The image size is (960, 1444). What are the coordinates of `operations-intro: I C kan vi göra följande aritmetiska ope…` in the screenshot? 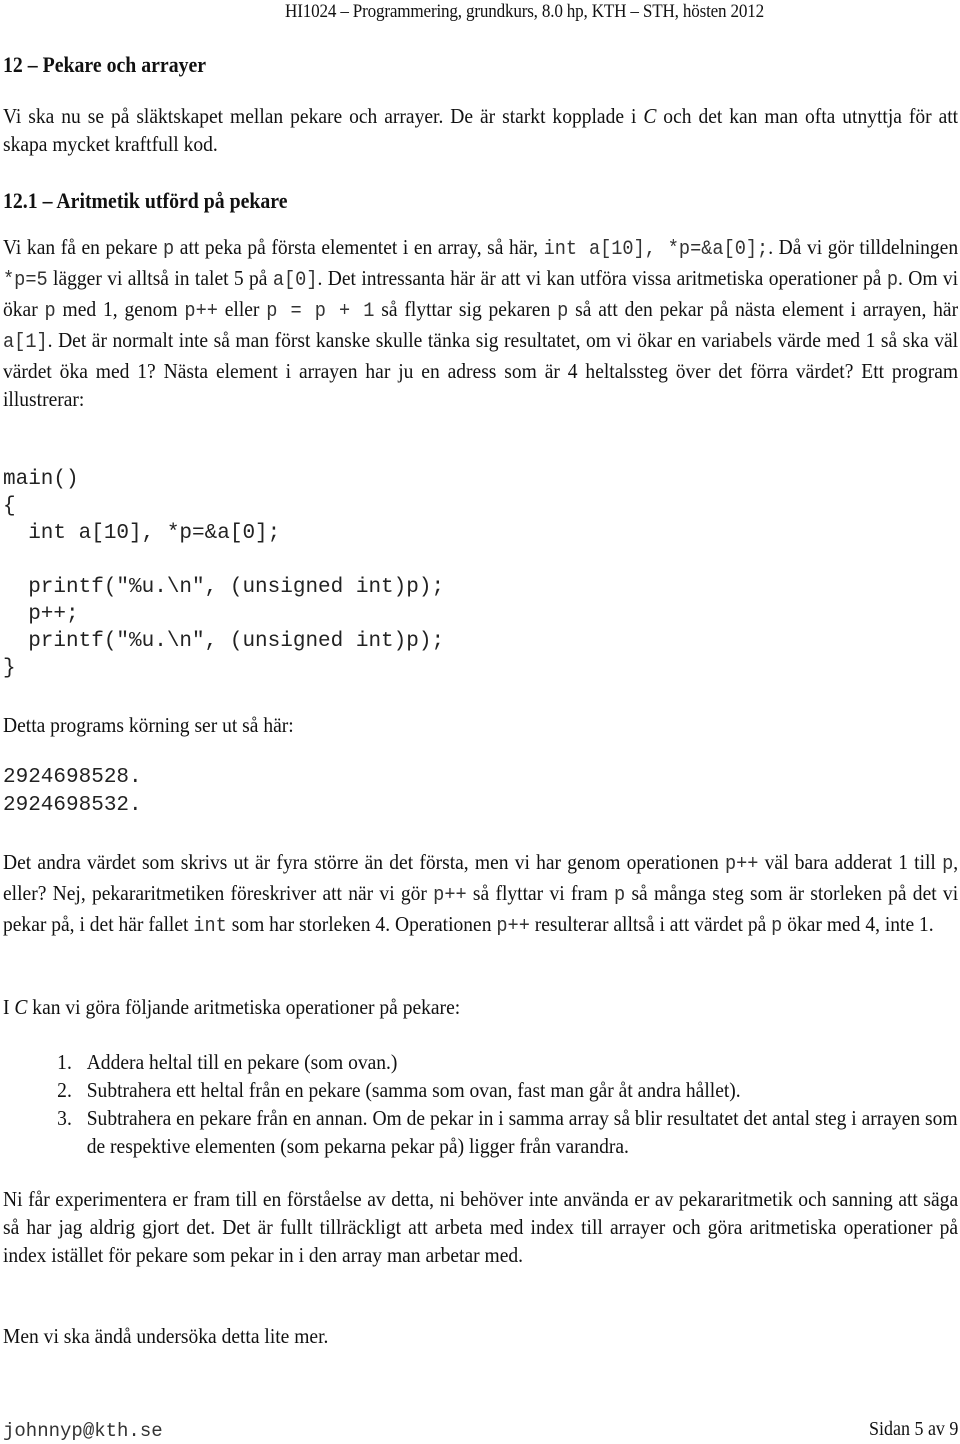 It's located at (232, 1007).